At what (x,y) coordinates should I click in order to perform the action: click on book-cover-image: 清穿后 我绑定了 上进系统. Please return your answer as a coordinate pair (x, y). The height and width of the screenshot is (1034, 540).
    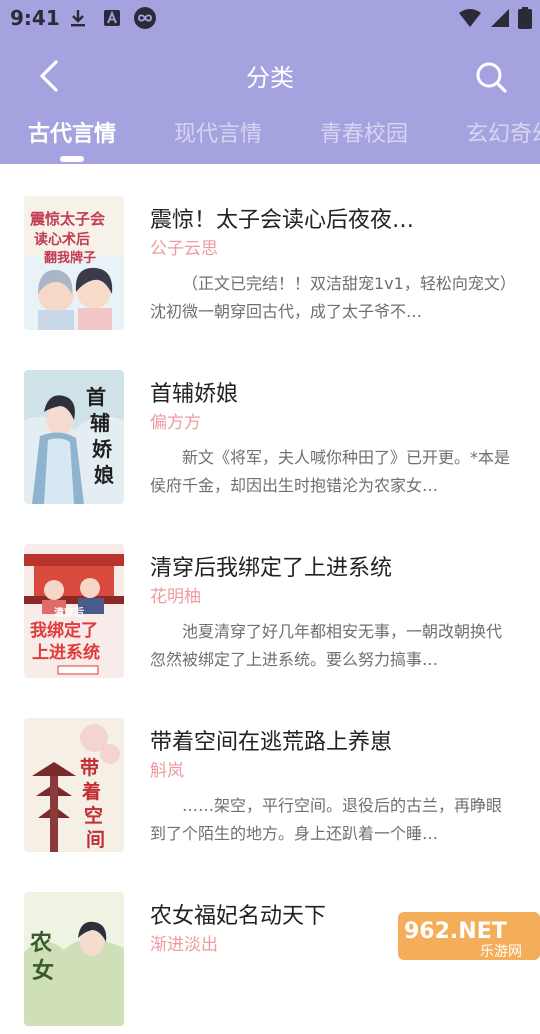
    Looking at the image, I should click on (74, 611).